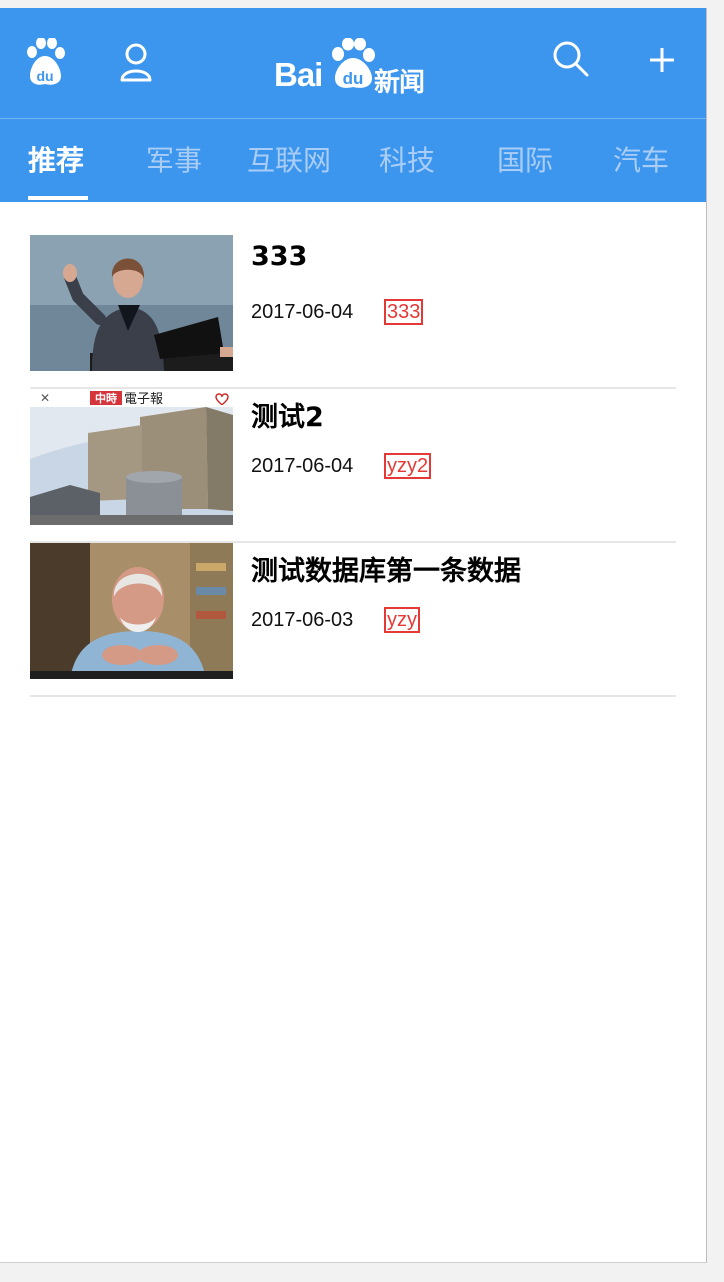  What do you see at coordinates (143, 399) in the screenshot?
I see `thumb-banner-text: 電子報` at bounding box center [143, 399].